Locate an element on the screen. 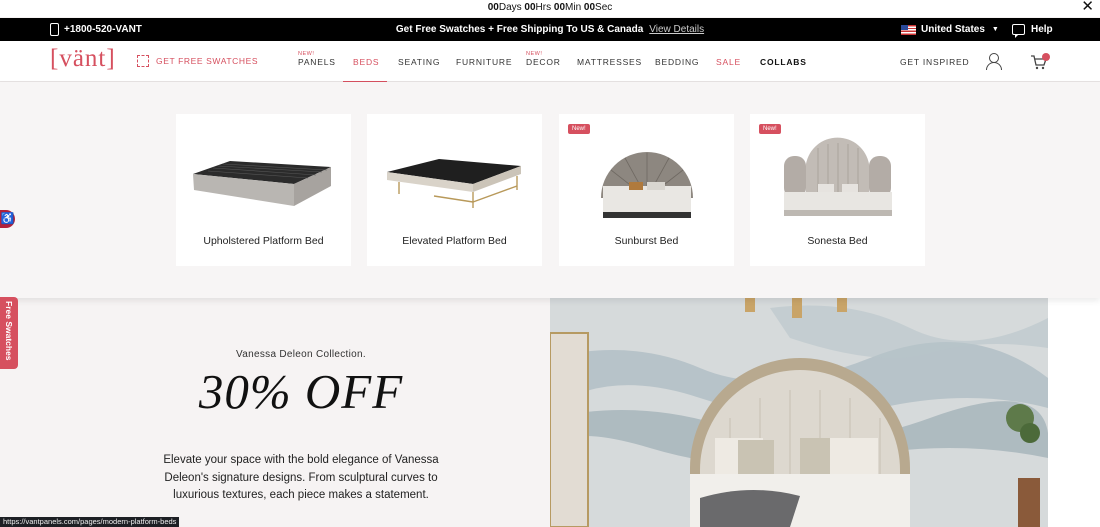  us-flag-icon is located at coordinates (908, 29).